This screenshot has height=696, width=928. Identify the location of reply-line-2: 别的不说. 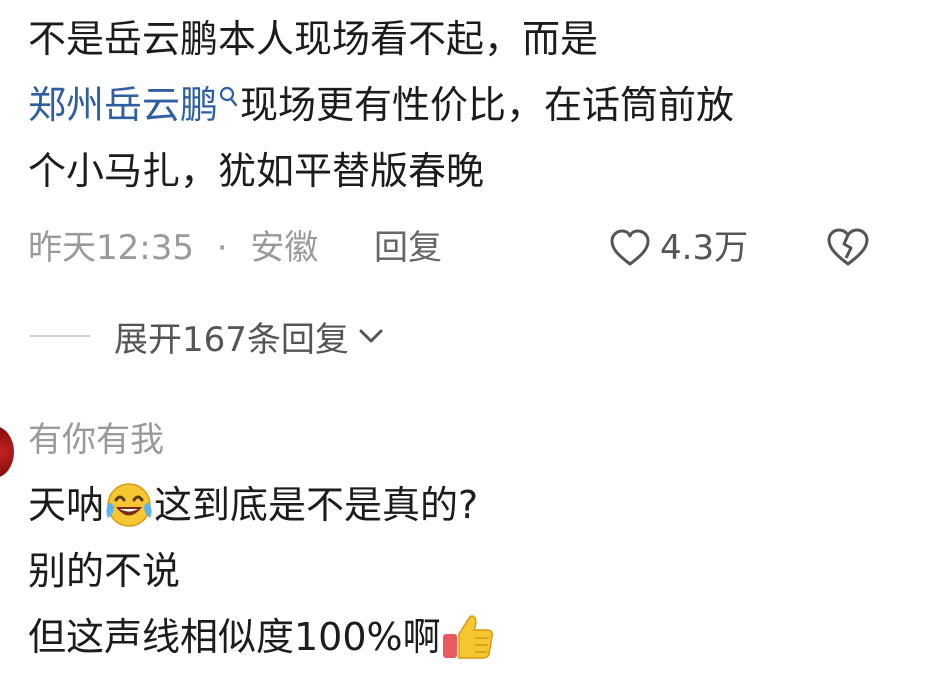
(104, 571).